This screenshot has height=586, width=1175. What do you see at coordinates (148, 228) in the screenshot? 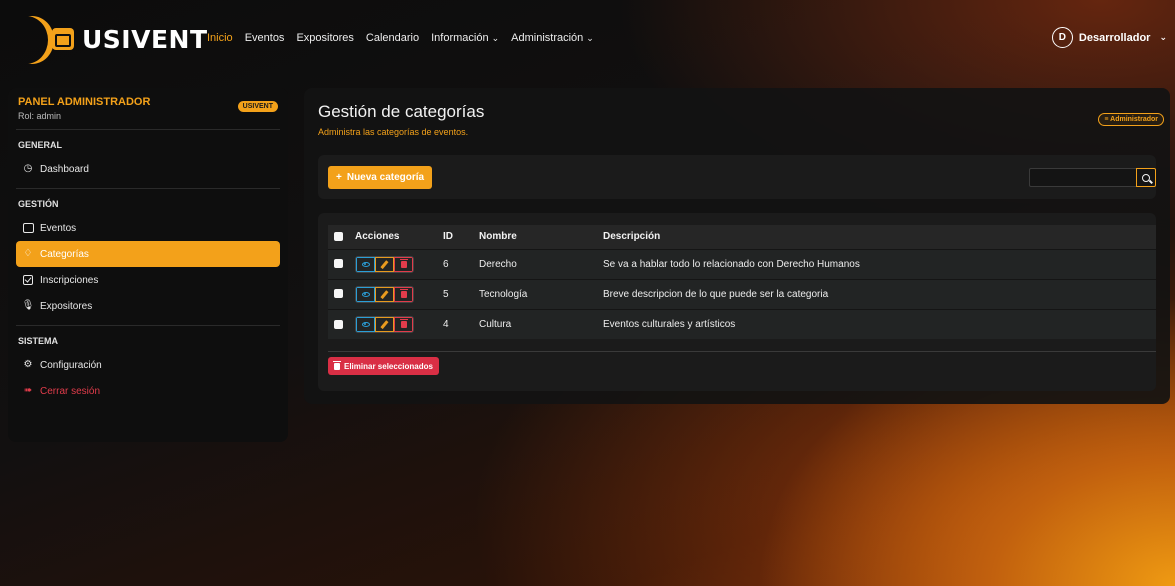
I see `sidebar-item-eventos: Eventos` at bounding box center [148, 228].